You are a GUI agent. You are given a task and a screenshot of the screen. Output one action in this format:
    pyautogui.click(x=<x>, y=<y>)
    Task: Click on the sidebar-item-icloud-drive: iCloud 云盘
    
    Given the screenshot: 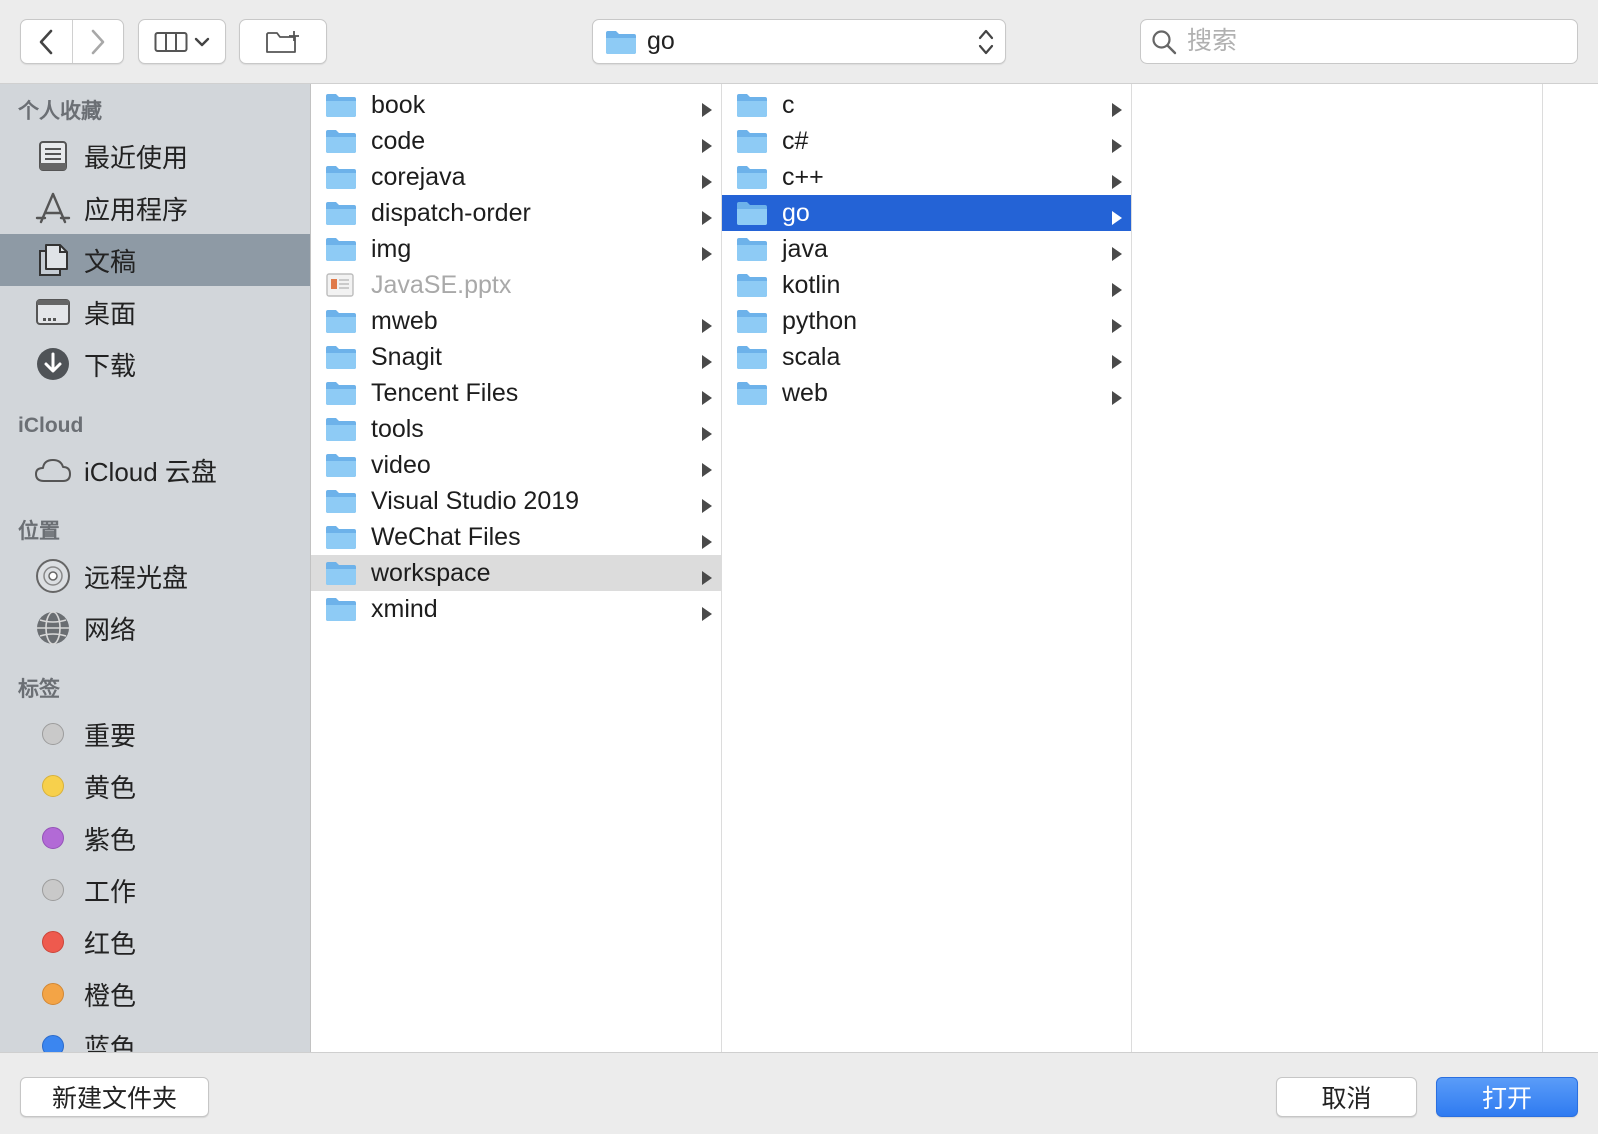 What is the action you would take?
    pyautogui.click(x=155, y=470)
    